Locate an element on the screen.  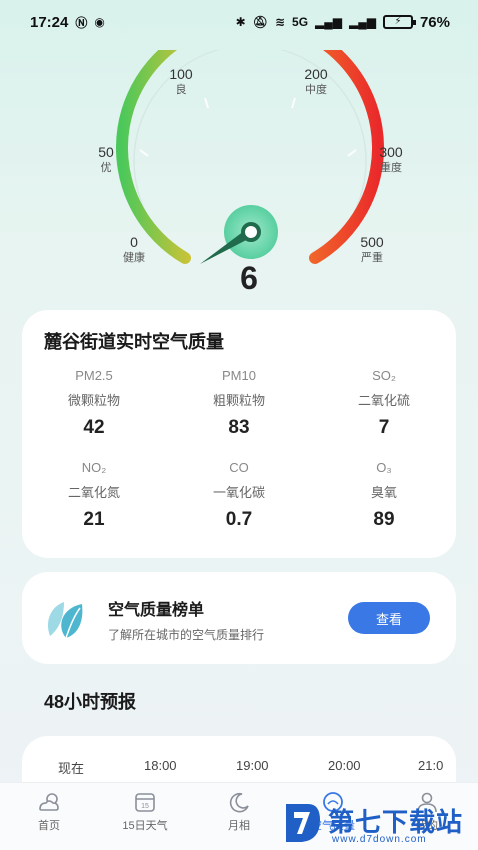
scale-100: 100 良 is located at coordinates (181, 81).